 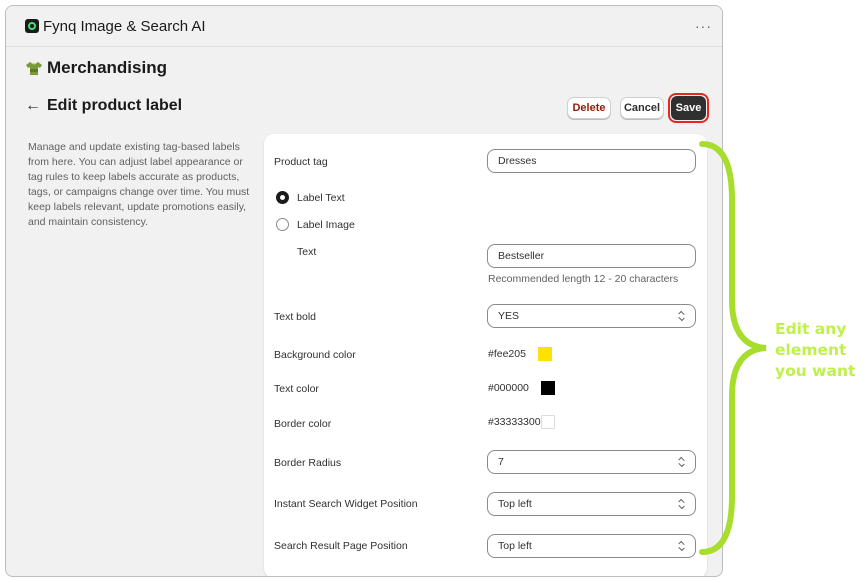 I want to click on product-tag-input: Dresses, so click(x=591, y=161).